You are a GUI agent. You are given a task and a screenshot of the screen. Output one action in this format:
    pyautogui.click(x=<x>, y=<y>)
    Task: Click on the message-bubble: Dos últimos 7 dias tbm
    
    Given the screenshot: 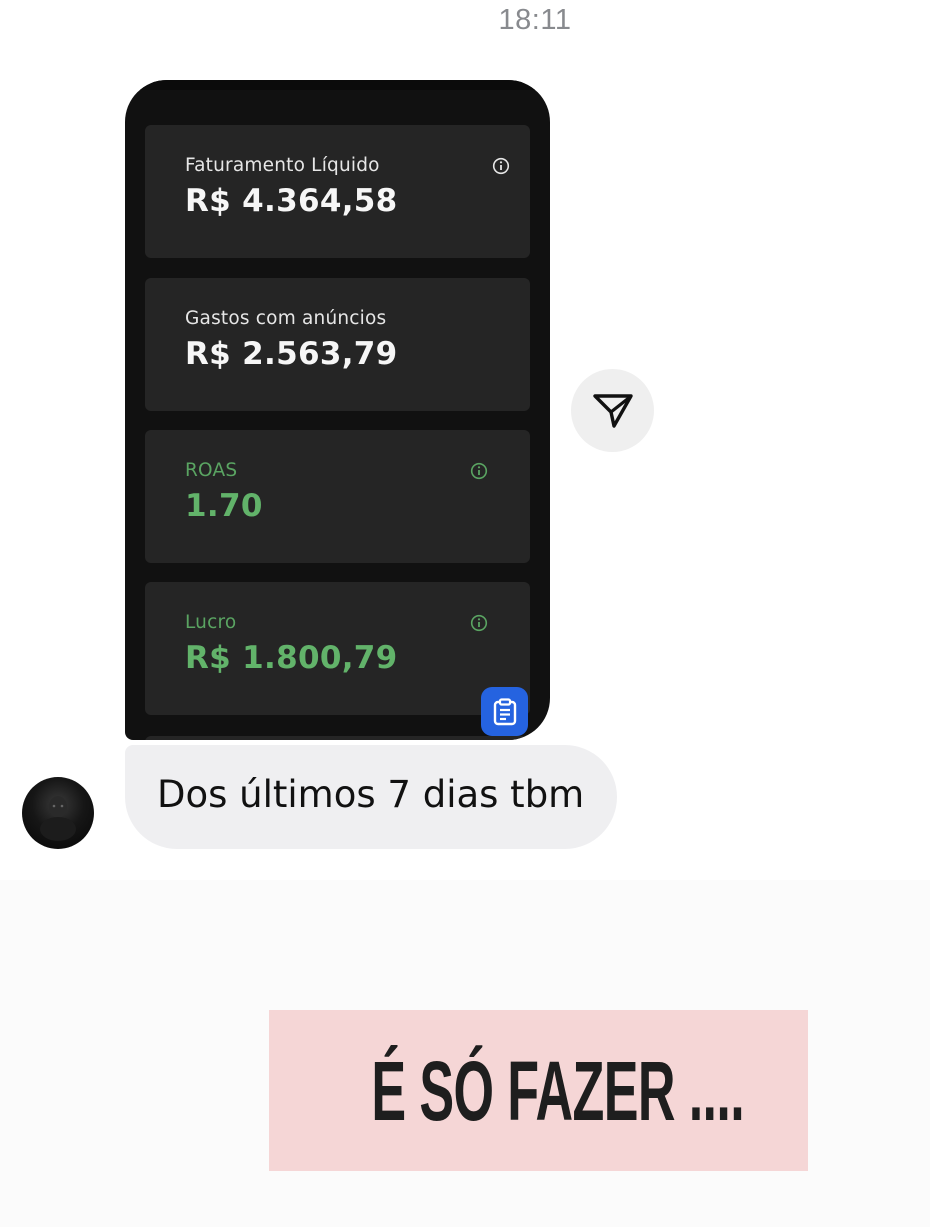 What is the action you would take?
    pyautogui.click(x=371, y=797)
    